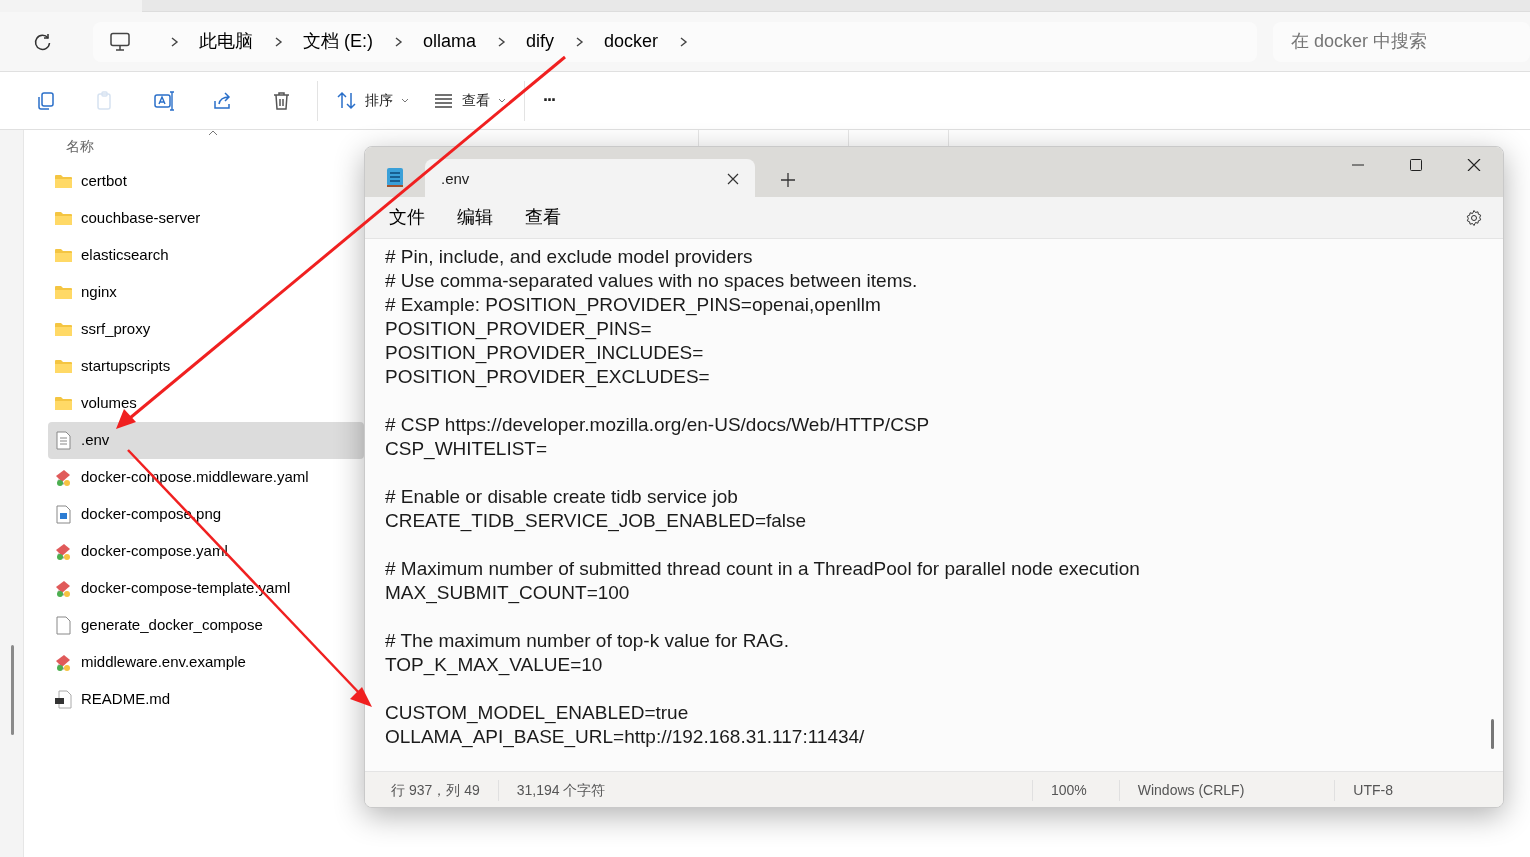  Describe the element at coordinates (1474, 217) in the screenshot. I see `settings-icon` at that location.